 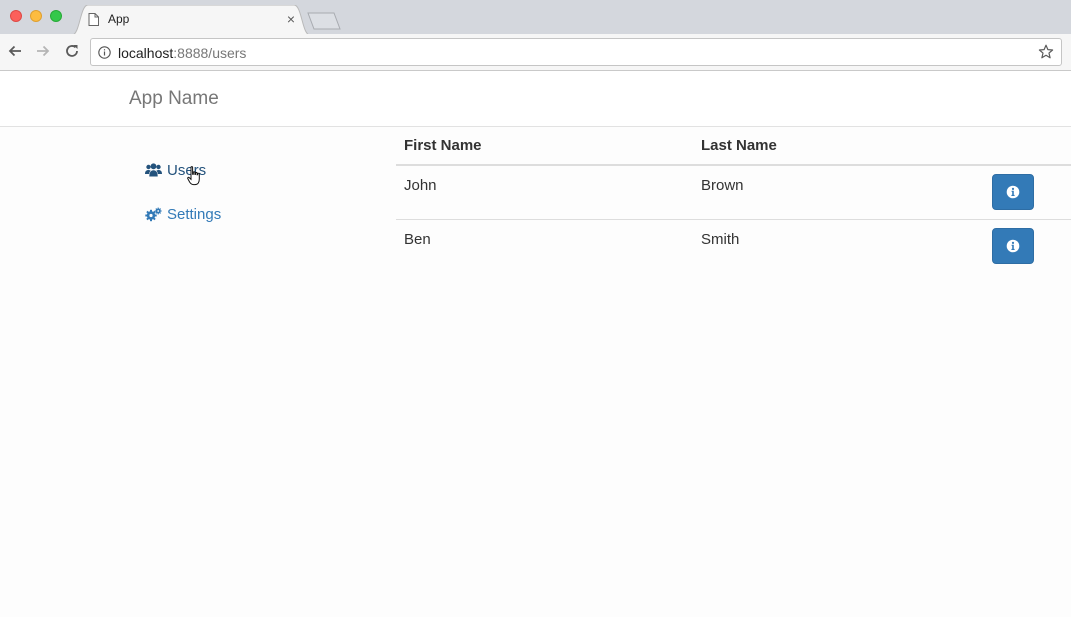 I want to click on tab-close-icon: ×, so click(x=291, y=19).